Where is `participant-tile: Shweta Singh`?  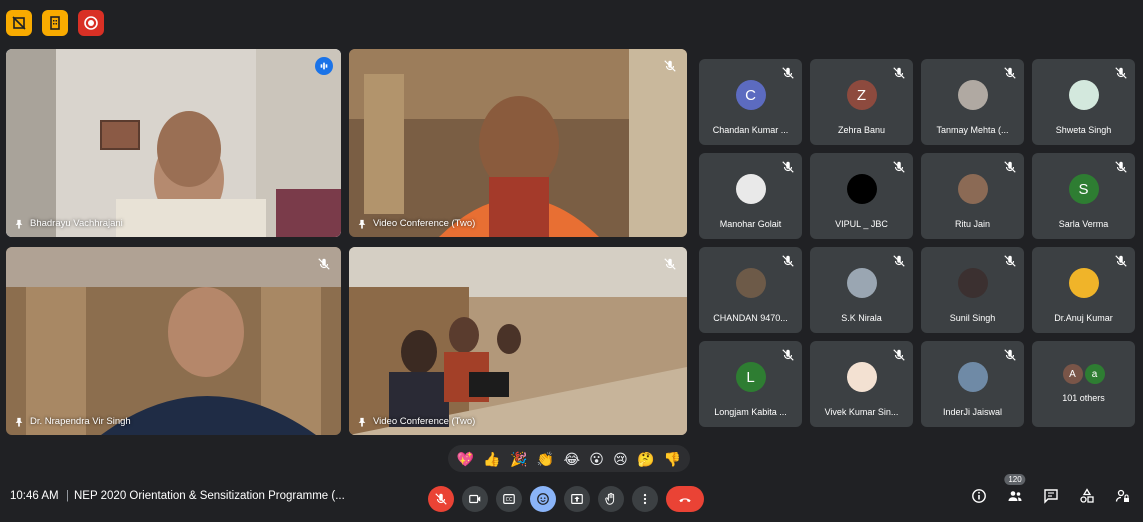
participant-tile: Shweta Singh is located at coordinates (1083, 102).